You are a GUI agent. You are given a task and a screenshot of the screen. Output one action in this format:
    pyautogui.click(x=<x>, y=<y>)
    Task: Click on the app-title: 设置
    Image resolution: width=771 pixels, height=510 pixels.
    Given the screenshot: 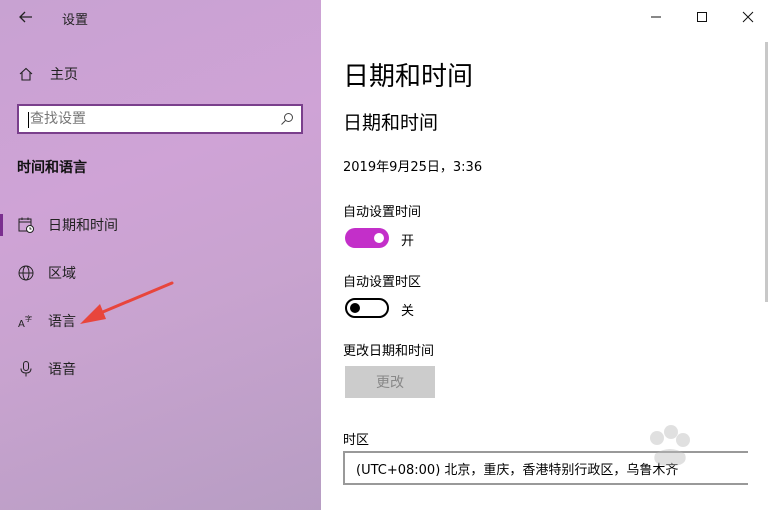 What is the action you would take?
    pyautogui.click(x=75, y=20)
    